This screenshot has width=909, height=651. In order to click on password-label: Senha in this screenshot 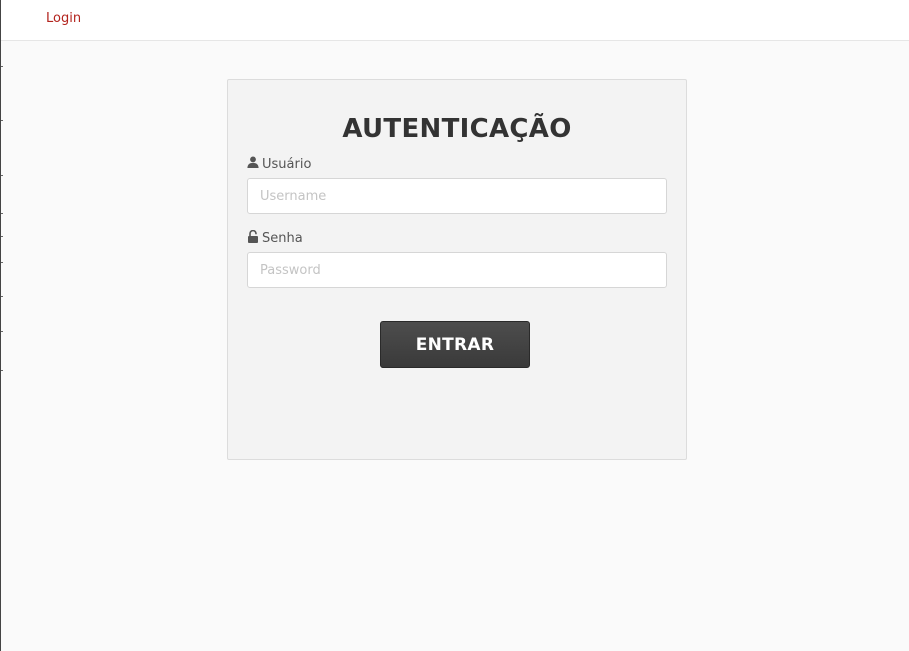, I will do `click(275, 238)`.